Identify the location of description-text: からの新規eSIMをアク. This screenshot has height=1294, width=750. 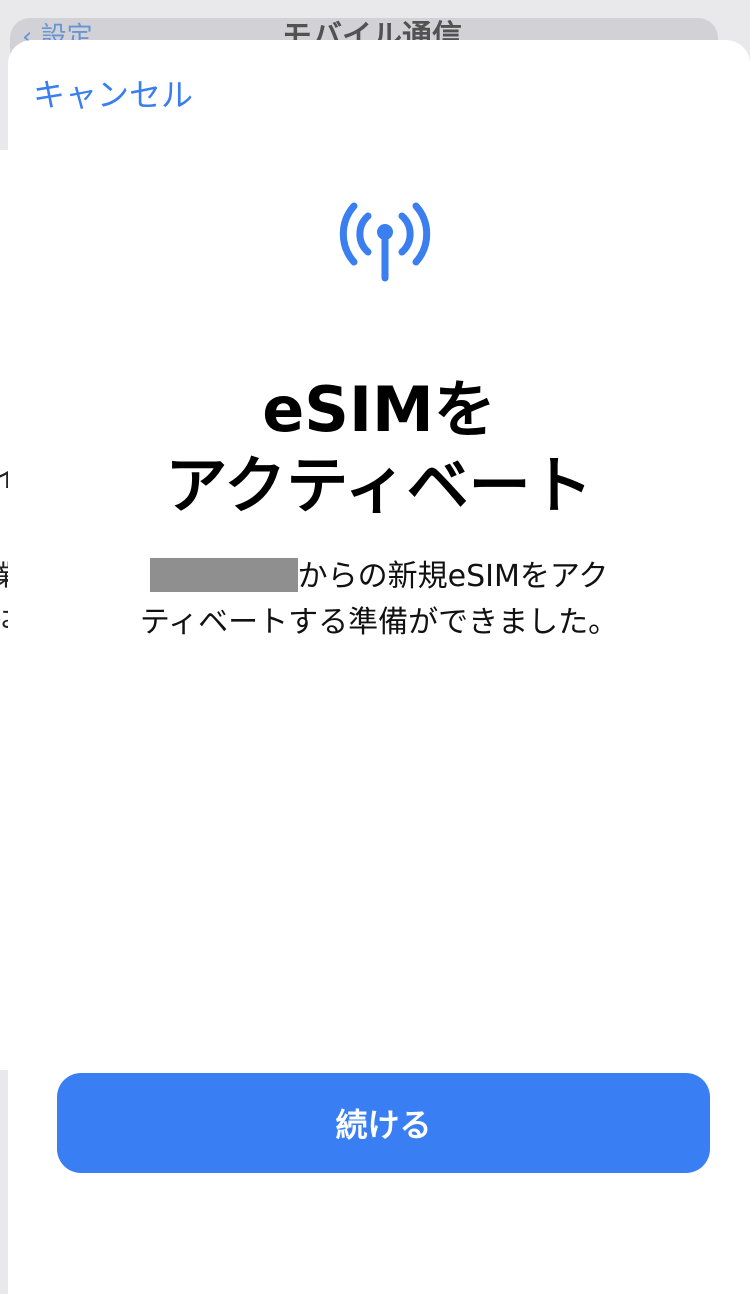
(453, 576).